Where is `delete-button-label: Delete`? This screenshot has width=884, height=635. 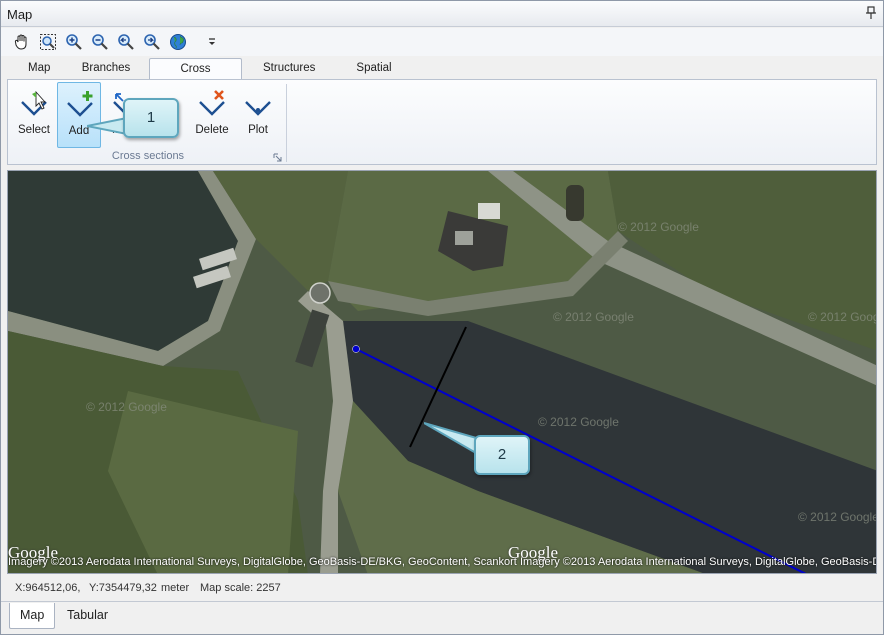 delete-button-label: Delete is located at coordinates (212, 130).